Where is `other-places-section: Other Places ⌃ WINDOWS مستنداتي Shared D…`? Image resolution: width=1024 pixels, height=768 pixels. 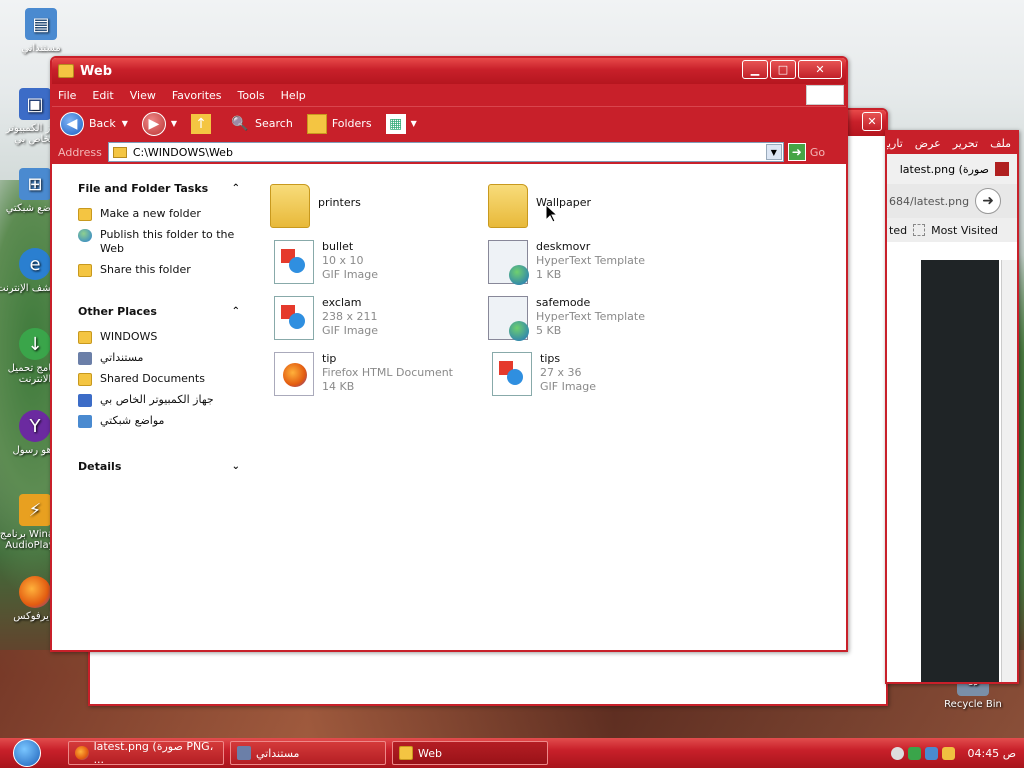
other-places-section: Other Places ⌃ WINDOWS مستنداتي Shared D… is located at coordinates (159, 366).